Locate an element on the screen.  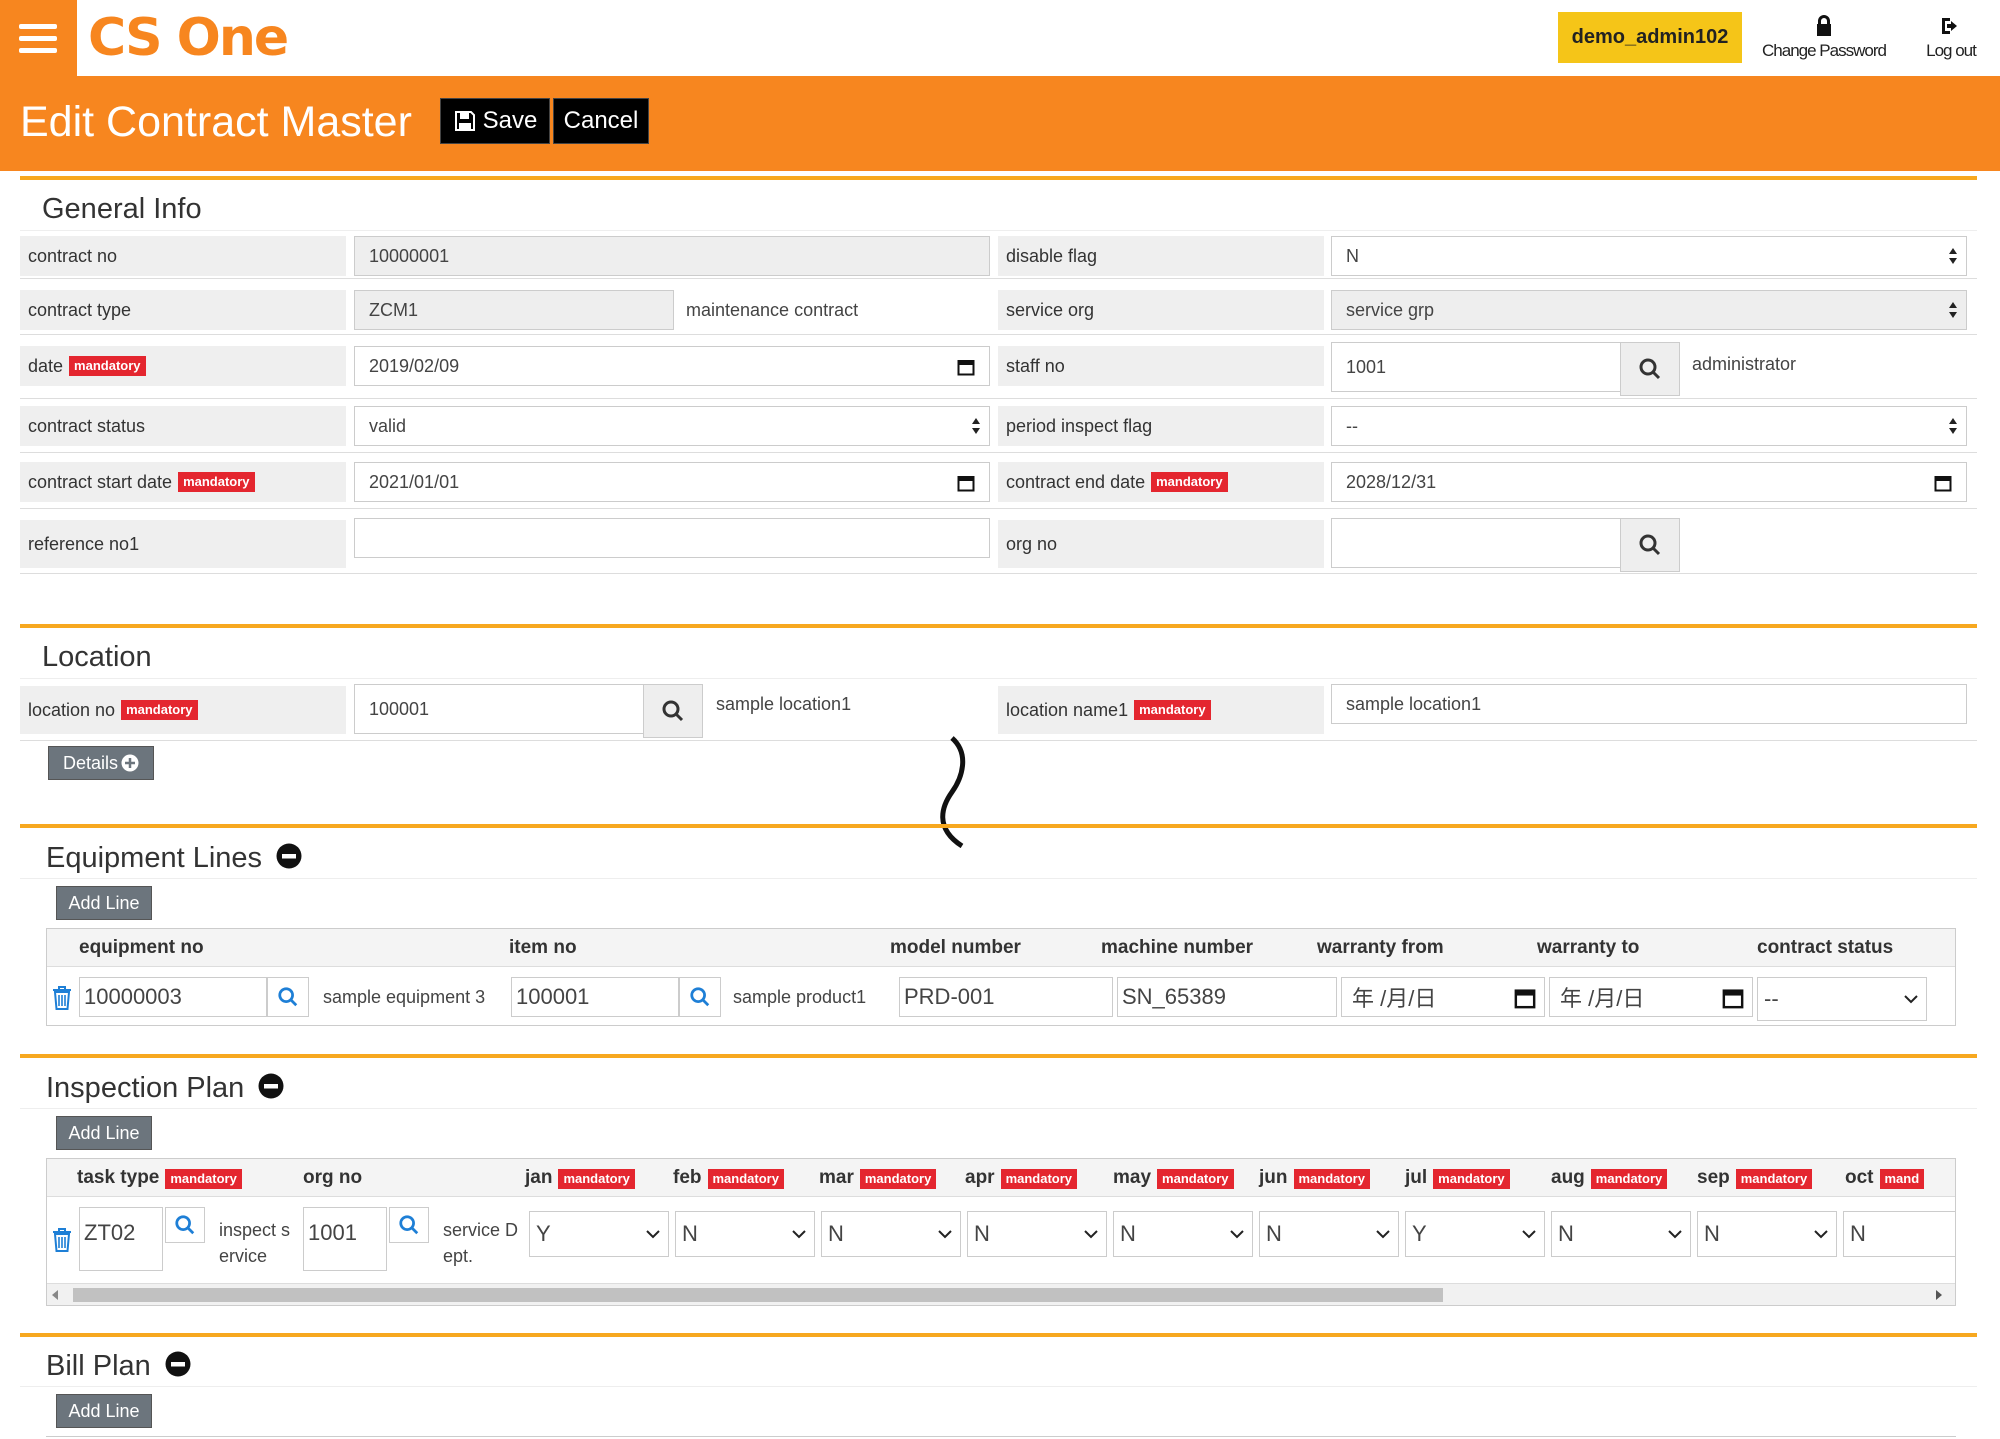
machine-number-input: SN_65389 is located at coordinates (1227, 997).